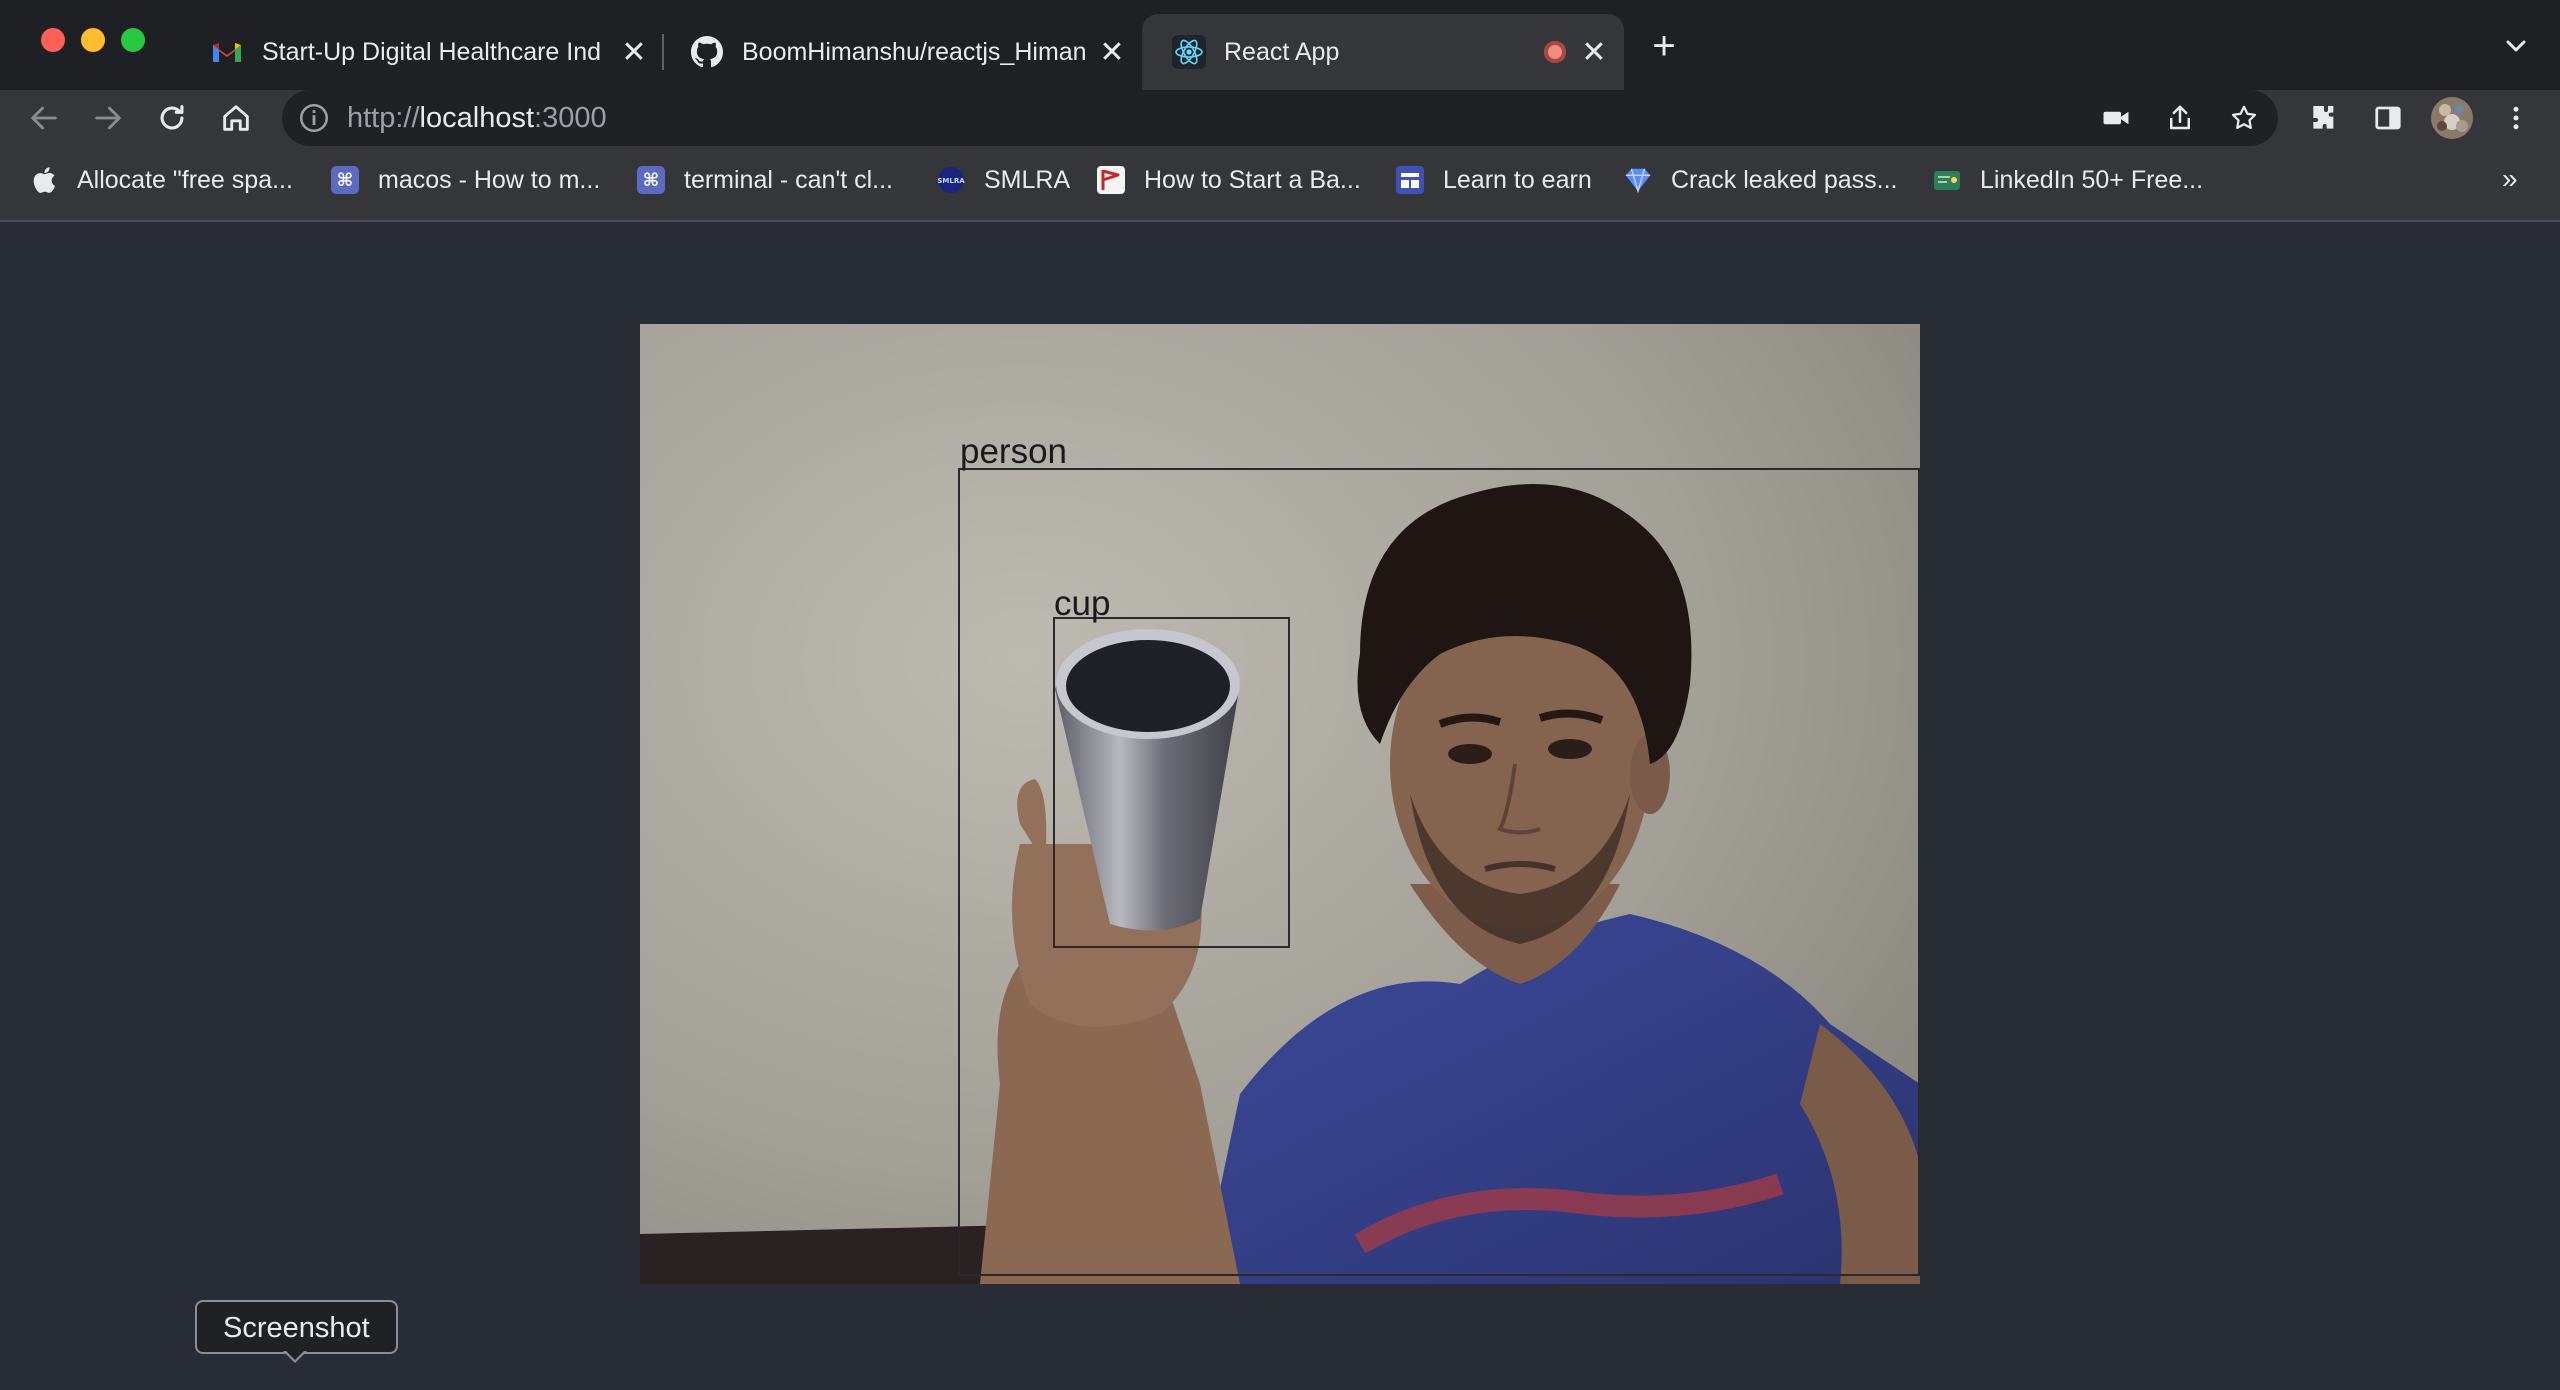  What do you see at coordinates (295, 1355) in the screenshot?
I see `tooltip-arrow-fill` at bounding box center [295, 1355].